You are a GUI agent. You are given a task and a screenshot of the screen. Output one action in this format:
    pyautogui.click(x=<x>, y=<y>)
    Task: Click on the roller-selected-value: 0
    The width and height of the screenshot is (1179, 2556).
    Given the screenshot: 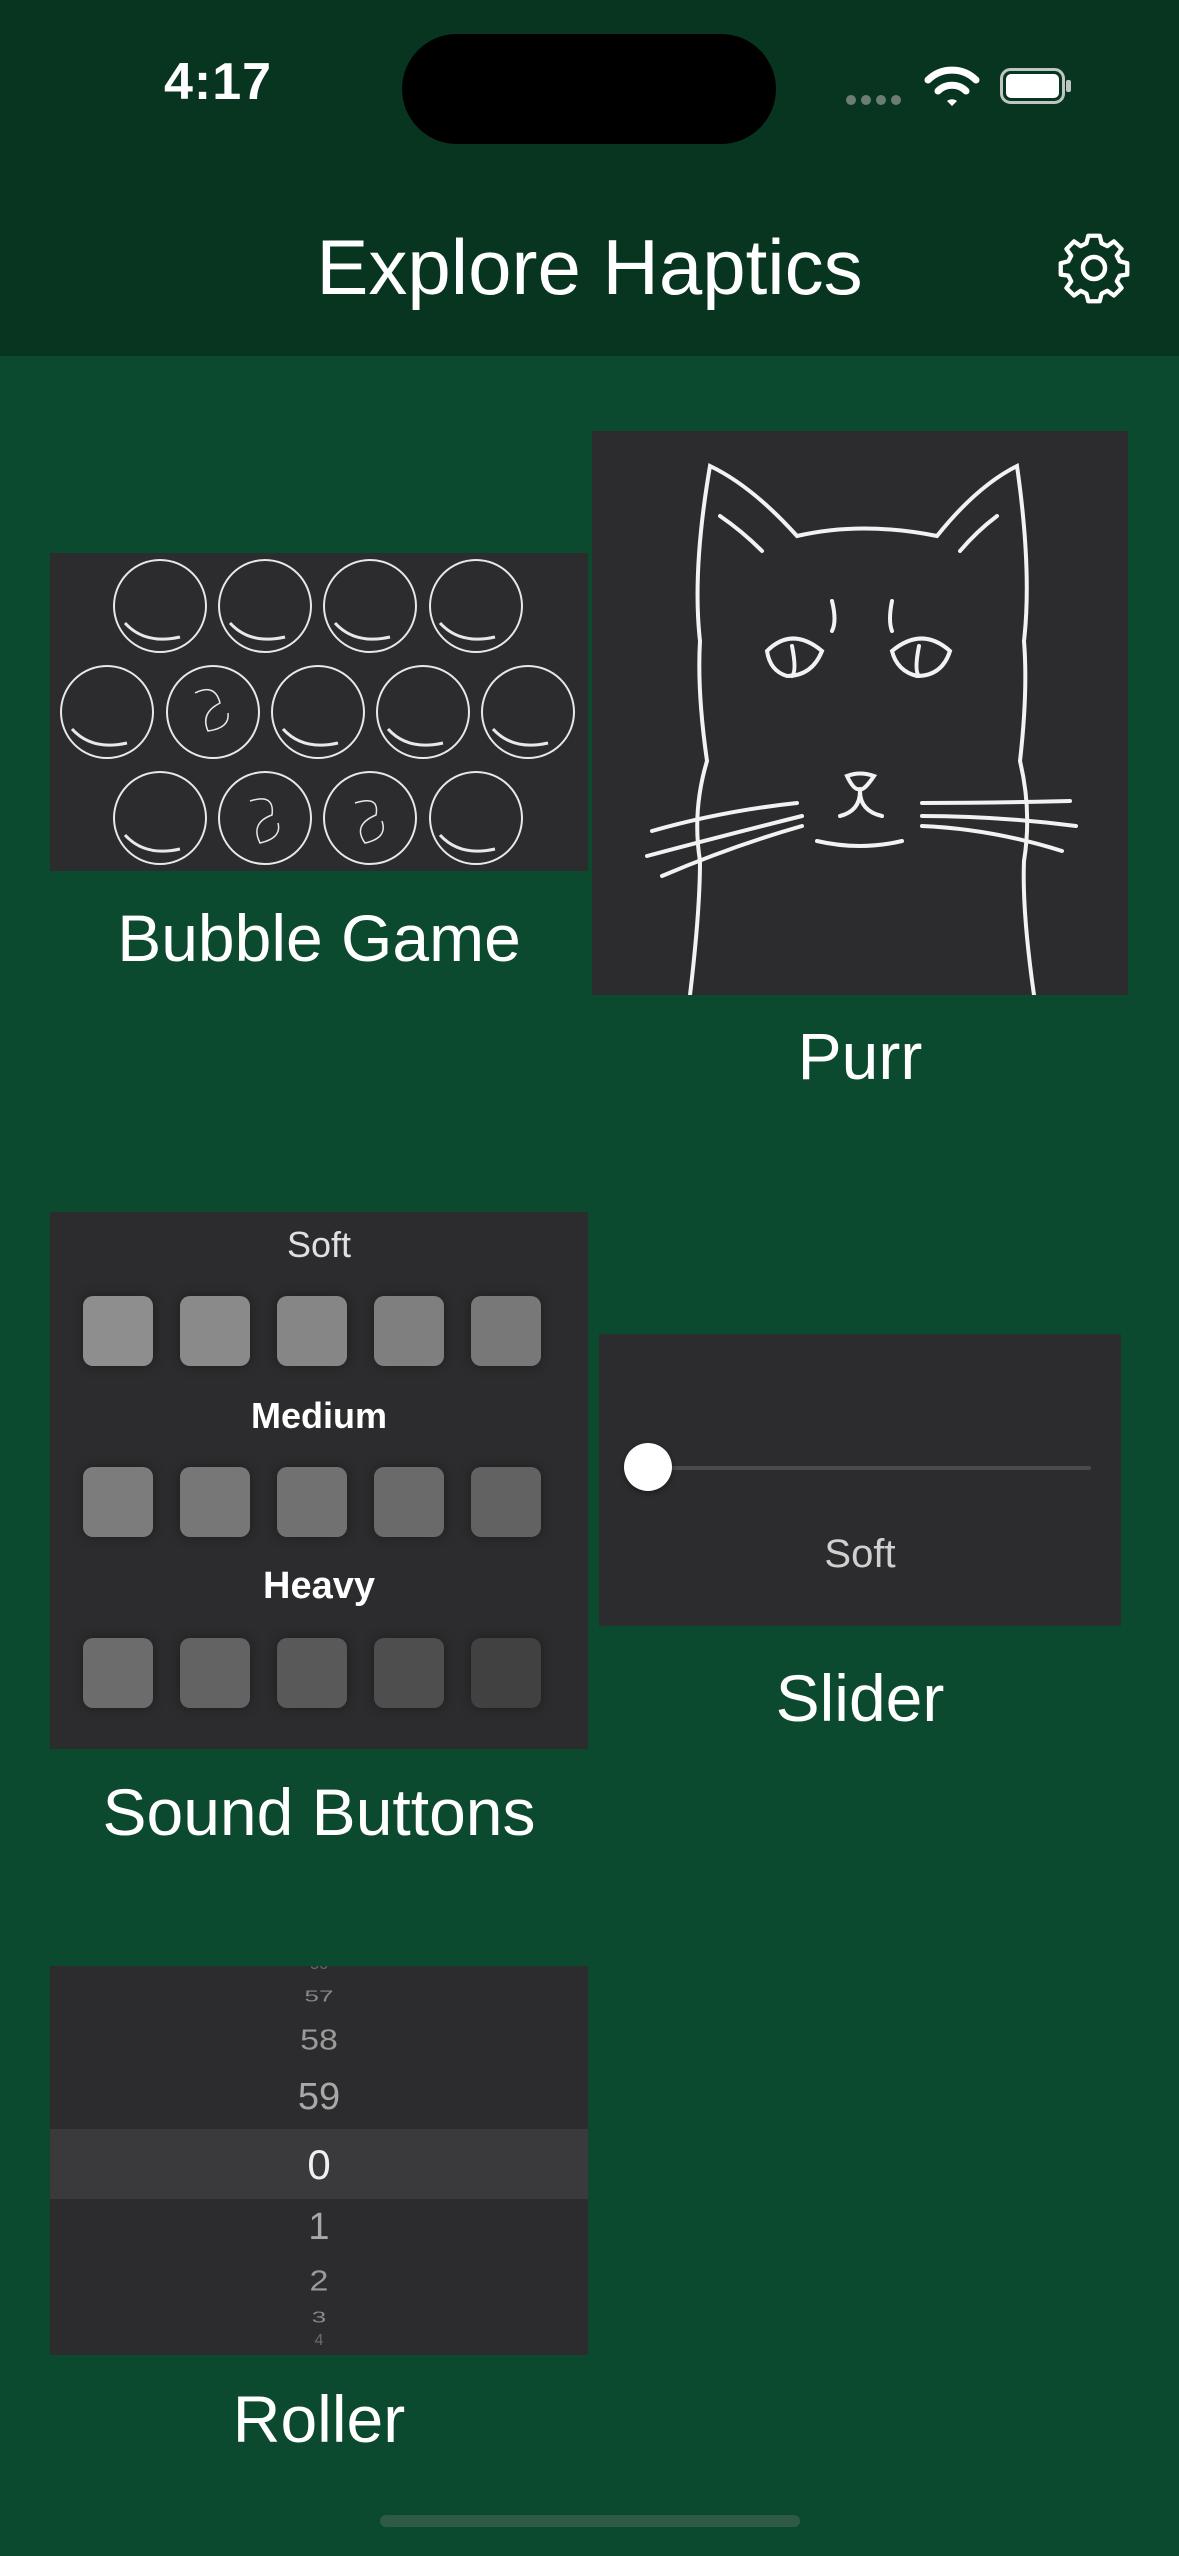 What is the action you would take?
    pyautogui.click(x=319, y=2165)
    